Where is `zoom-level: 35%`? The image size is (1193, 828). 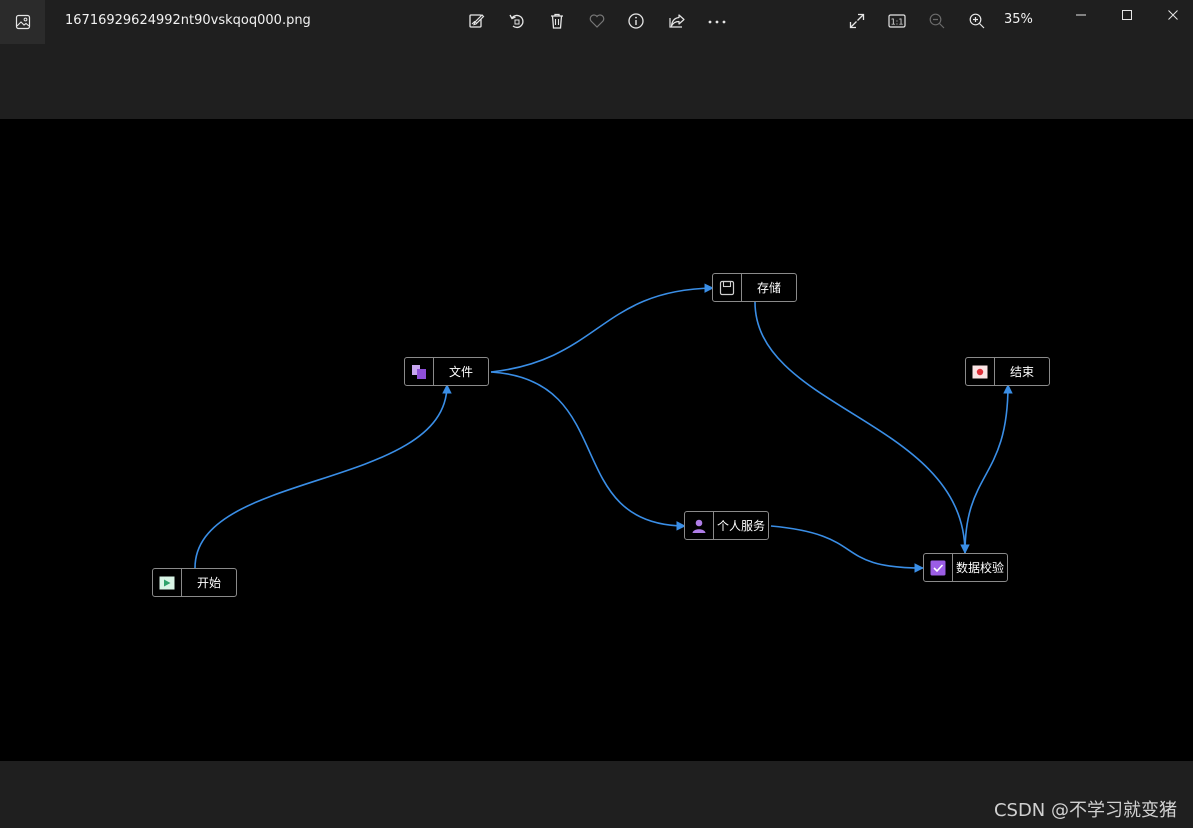
zoom-level: 35% is located at coordinates (1018, 19).